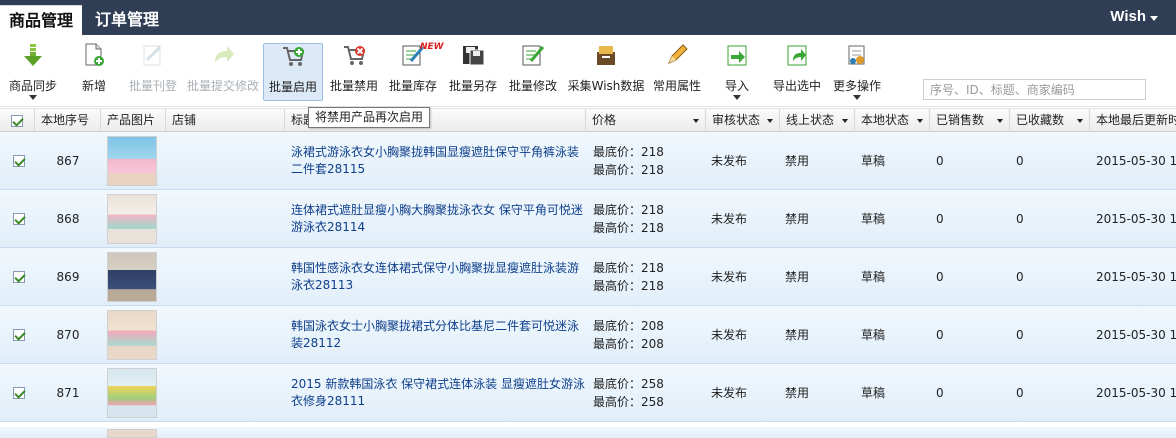  I want to click on col-favorited: 已收藏数, so click(1050, 120).